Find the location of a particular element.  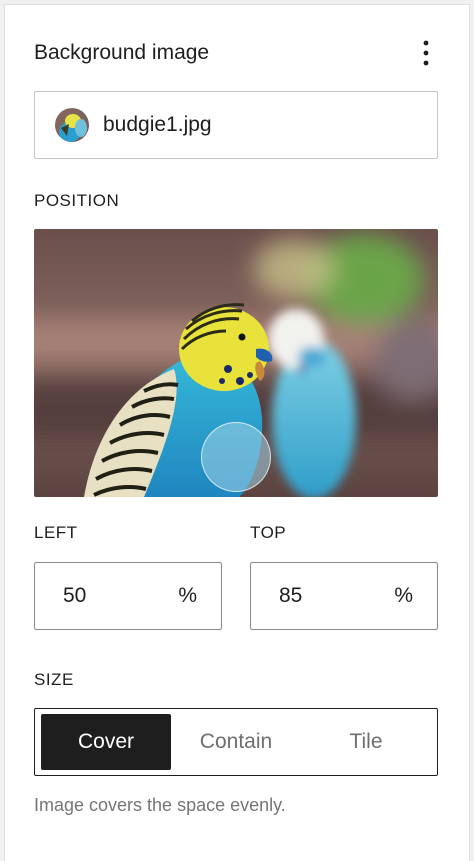

size-option-cover: Cover is located at coordinates (106, 742).